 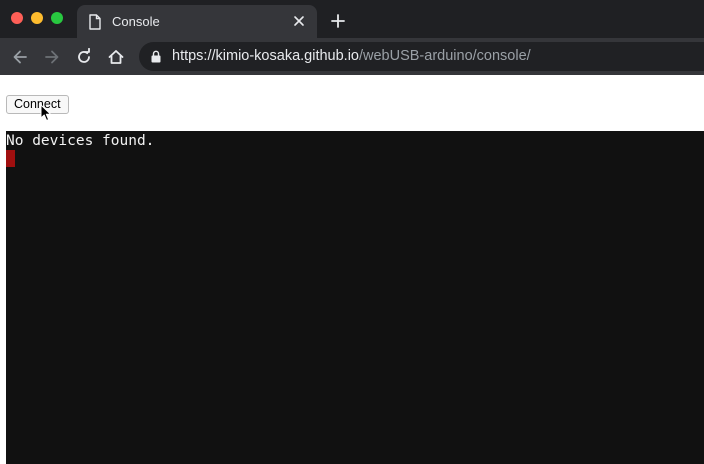 What do you see at coordinates (45, 112) in the screenshot?
I see `mouse-pointer-icon` at bounding box center [45, 112].